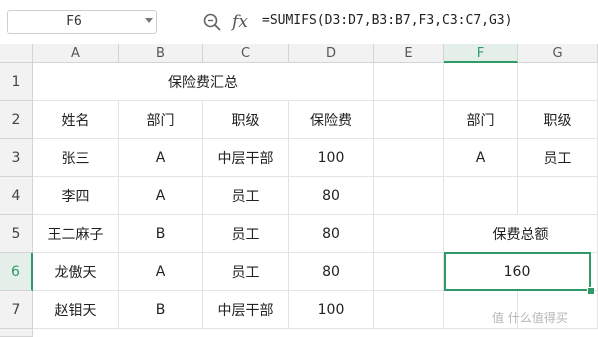 This screenshot has height=337, width=598. Describe the element at coordinates (409, 310) in the screenshot. I see `cell-e7` at that location.